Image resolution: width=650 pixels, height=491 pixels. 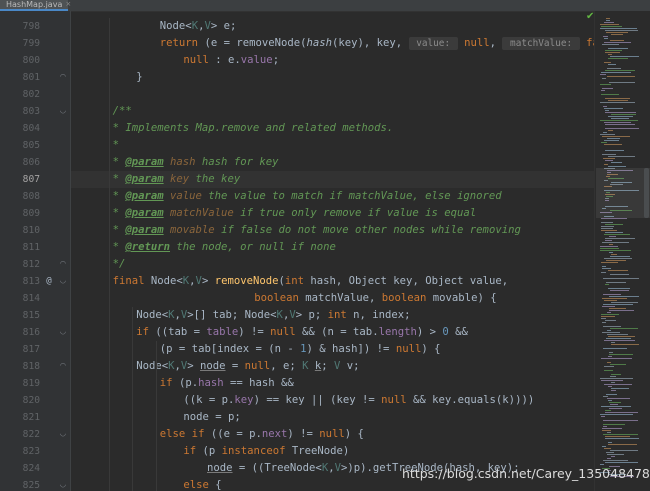 I want to click on code-line: node = p;, so click(x=332, y=417).